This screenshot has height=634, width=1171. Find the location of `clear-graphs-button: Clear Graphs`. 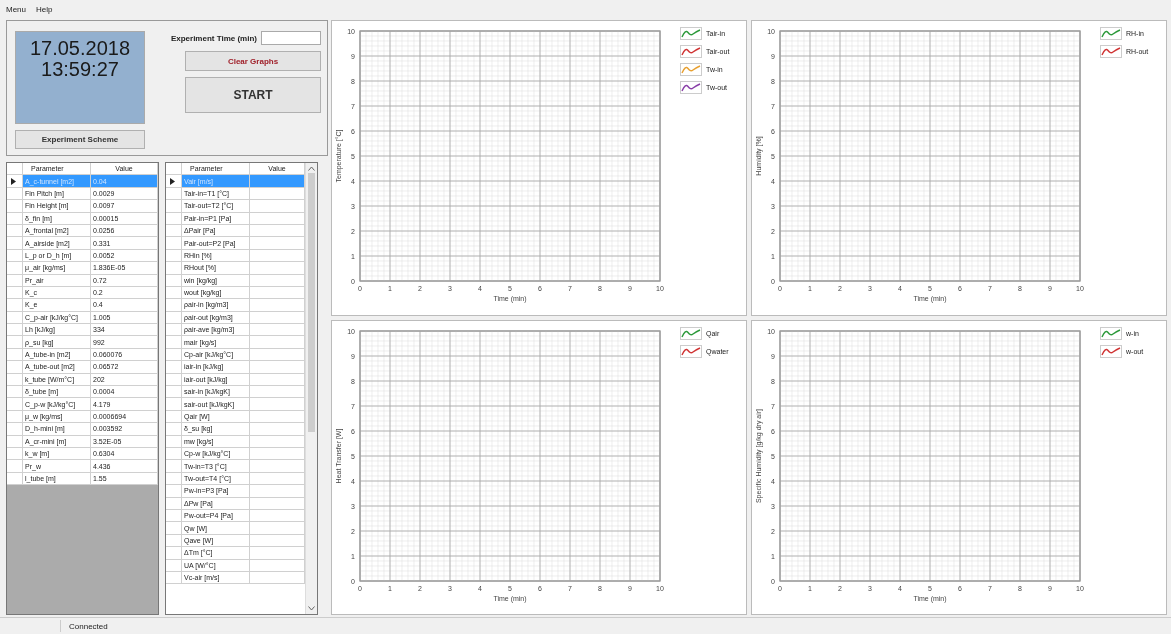

clear-graphs-button: Clear Graphs is located at coordinates (253, 61).